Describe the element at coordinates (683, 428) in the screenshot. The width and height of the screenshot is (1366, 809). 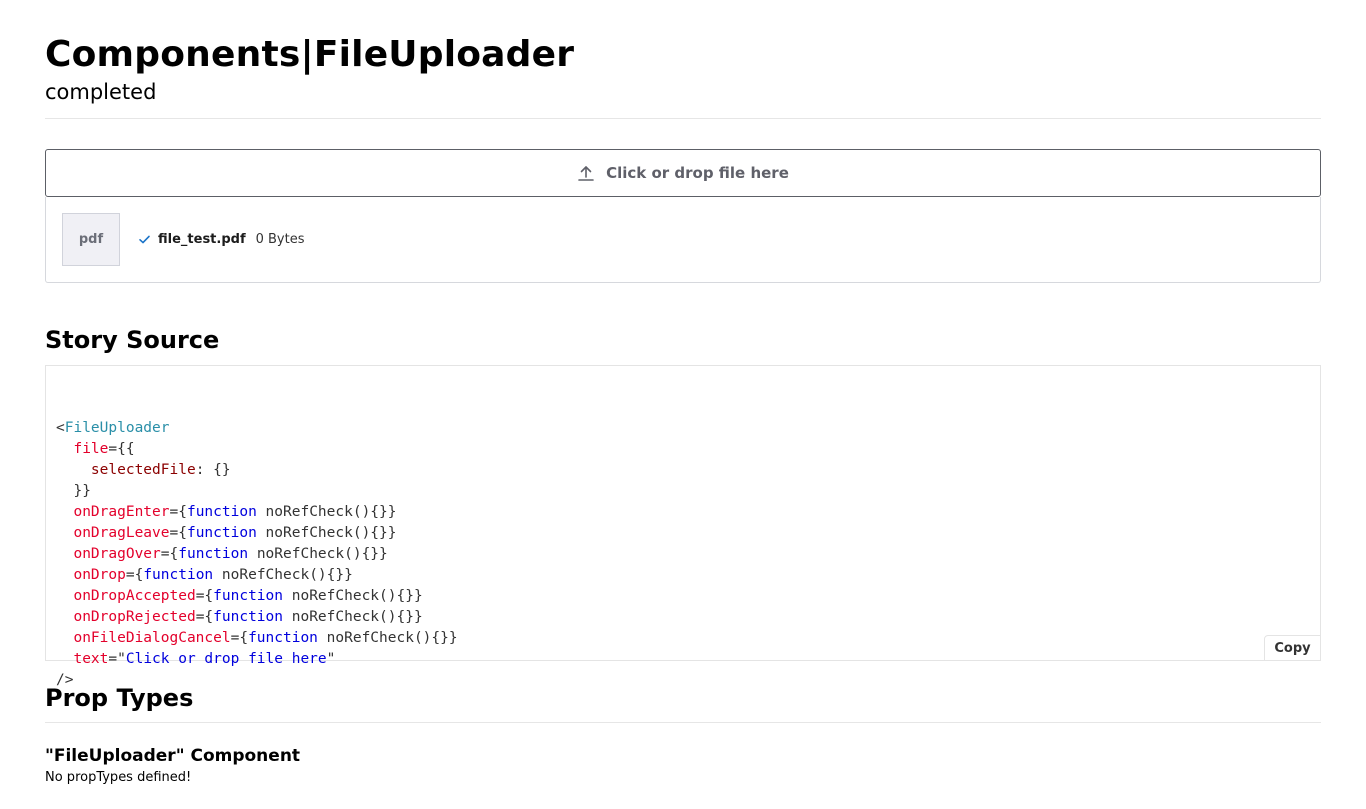
I see `code-line: <FileUploader` at that location.